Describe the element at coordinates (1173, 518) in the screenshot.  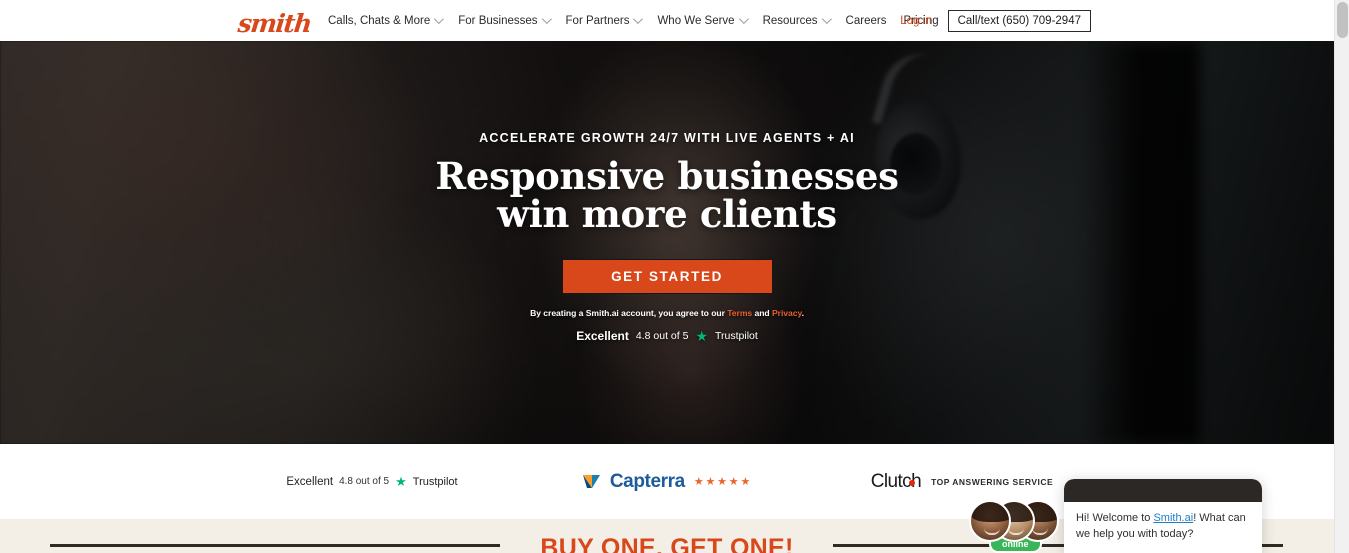
I see `smith-ai-link: Smith.ai` at that location.